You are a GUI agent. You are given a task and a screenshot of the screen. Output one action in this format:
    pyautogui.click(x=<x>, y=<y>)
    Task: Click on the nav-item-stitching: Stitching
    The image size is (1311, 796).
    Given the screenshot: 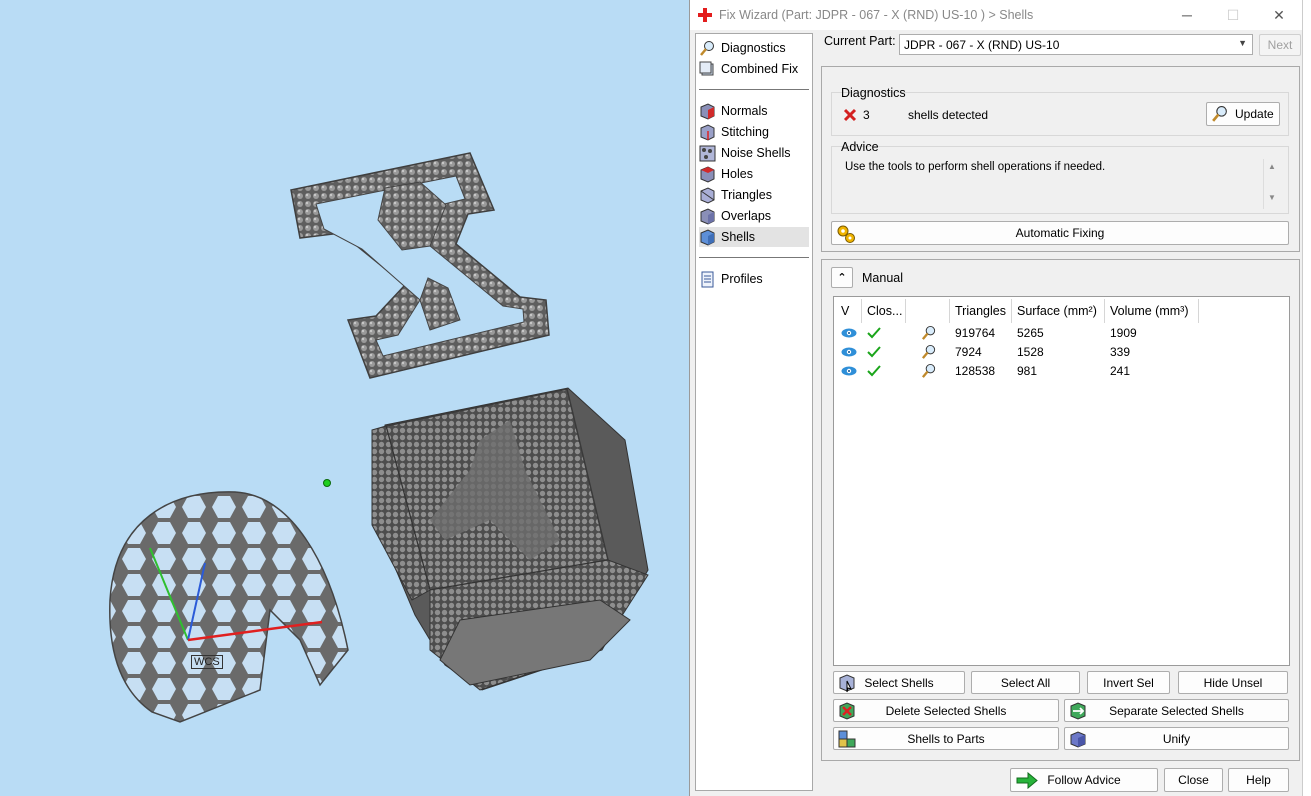 What is the action you would take?
    pyautogui.click(x=754, y=132)
    